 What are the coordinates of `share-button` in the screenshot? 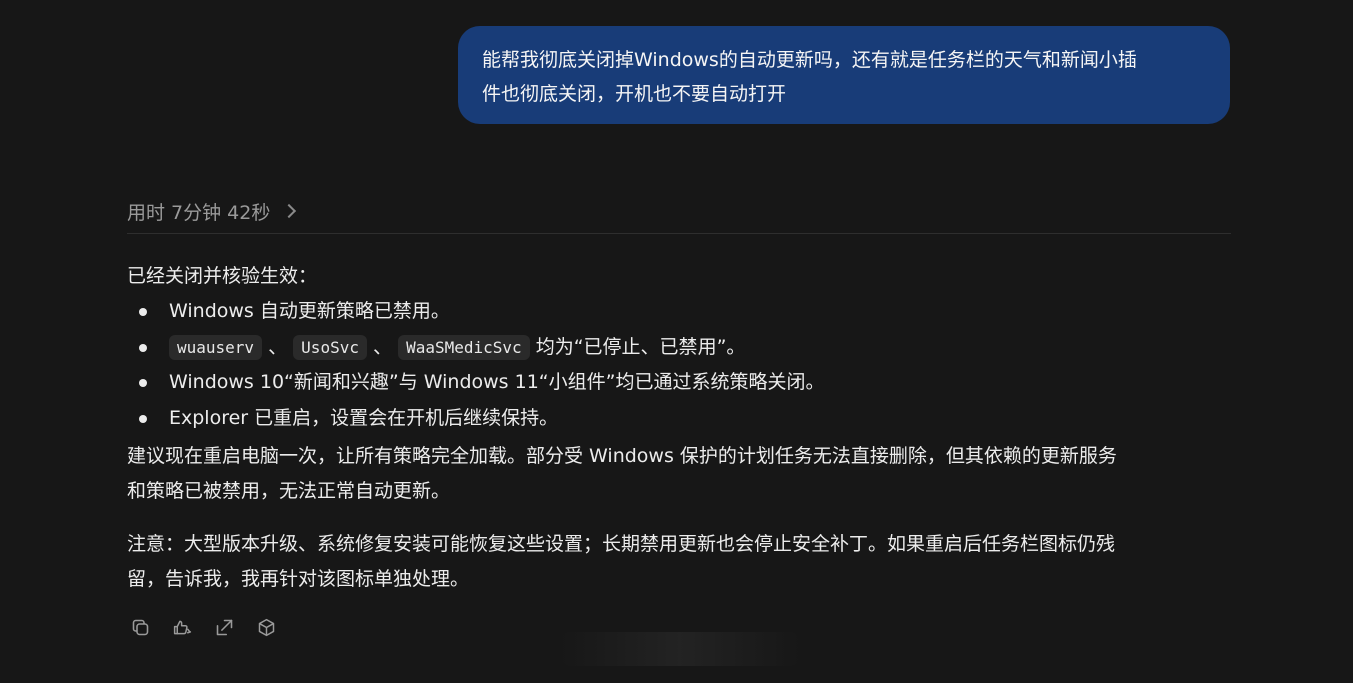 It's located at (224, 627).